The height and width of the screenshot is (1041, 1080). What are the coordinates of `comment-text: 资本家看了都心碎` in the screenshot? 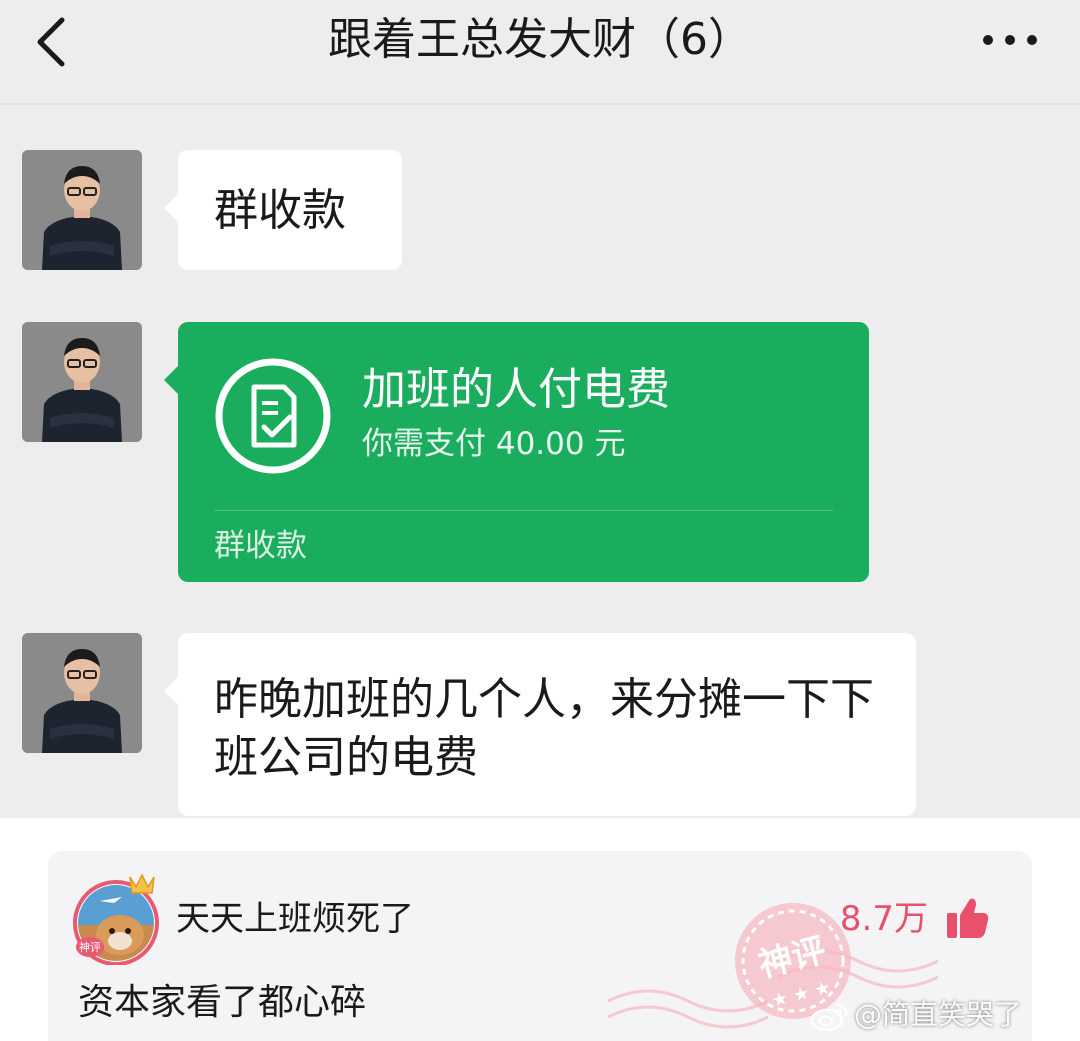 It's located at (222, 1002).